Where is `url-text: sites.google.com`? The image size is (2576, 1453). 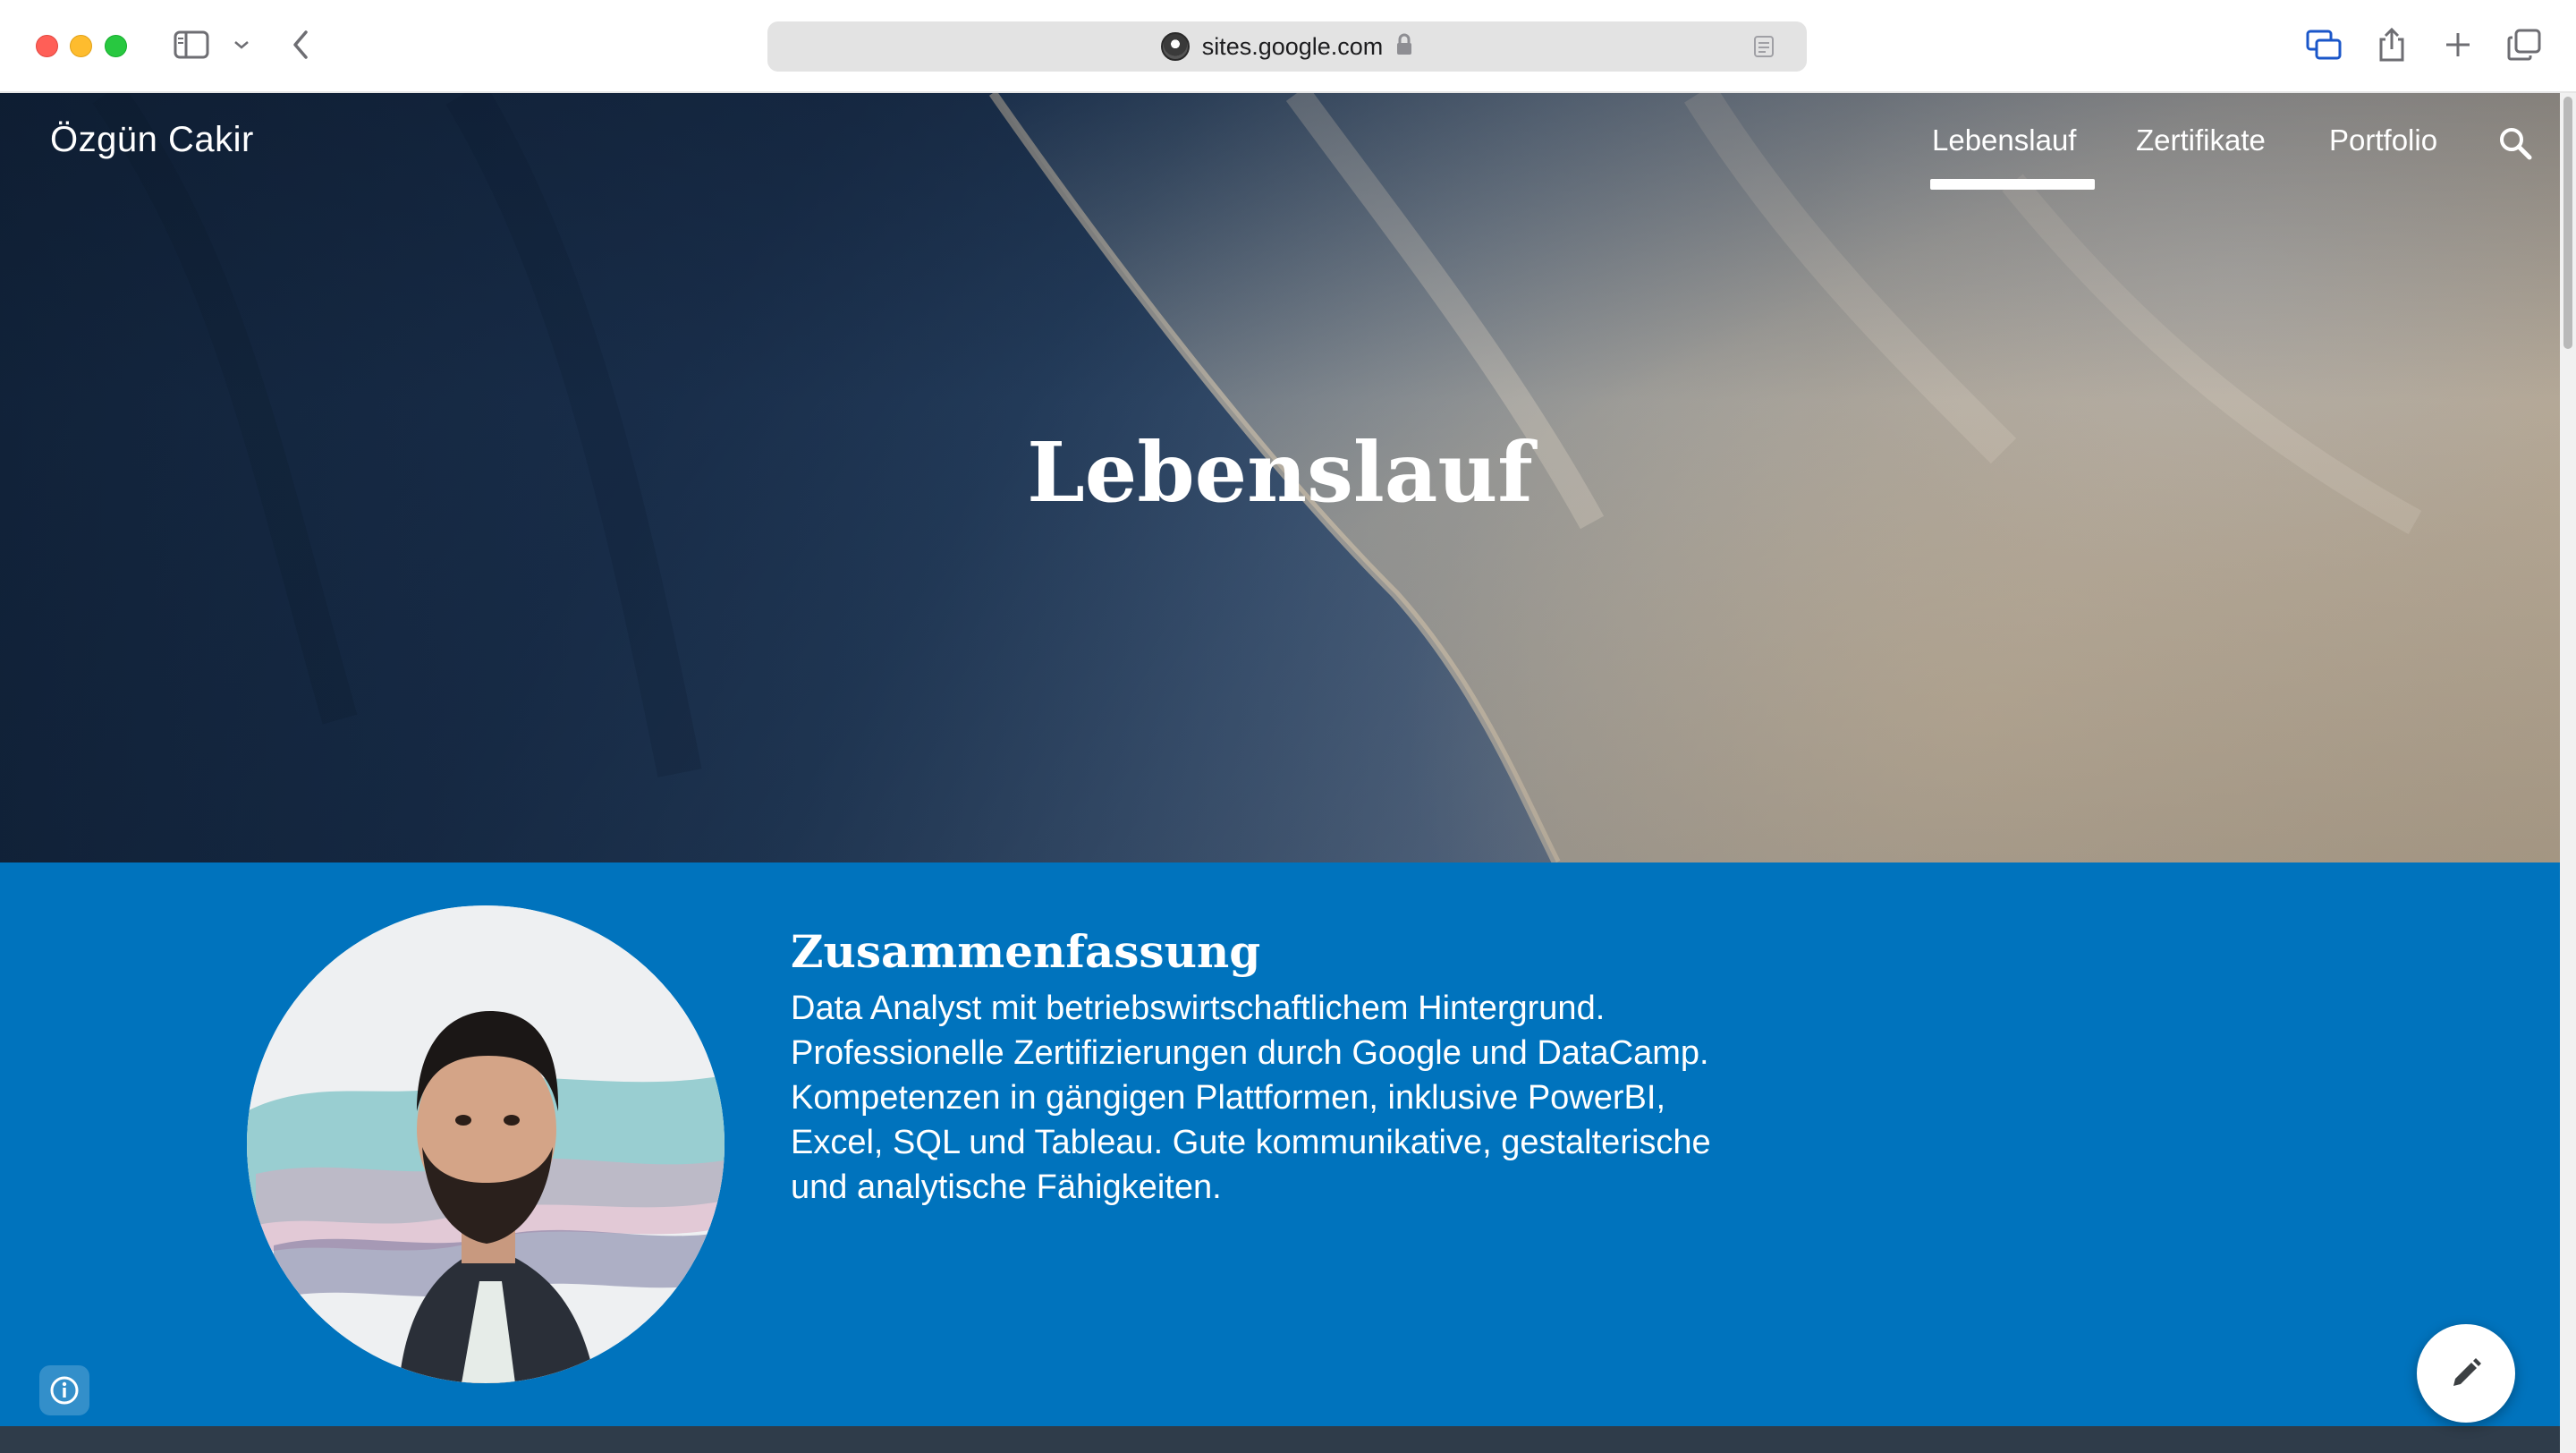 url-text: sites.google.com is located at coordinates (1292, 46).